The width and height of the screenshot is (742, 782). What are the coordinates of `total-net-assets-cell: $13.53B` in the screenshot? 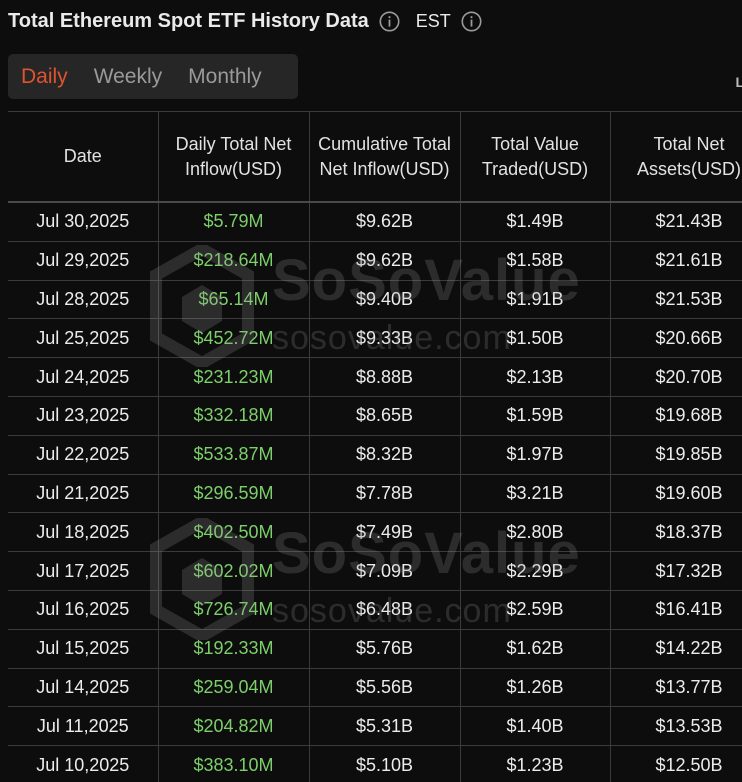 It's located at (675, 726).